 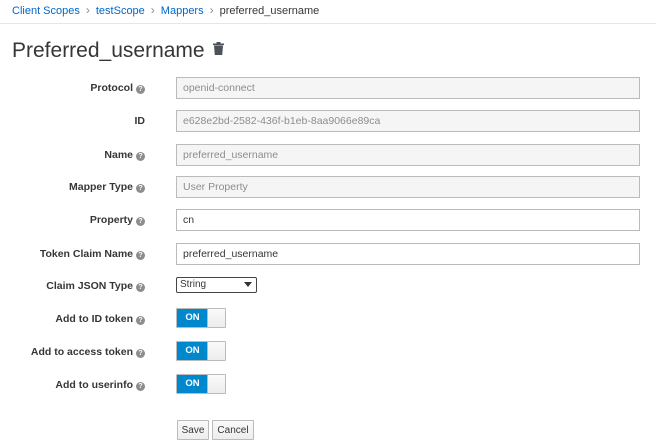 What do you see at coordinates (408, 88) in the screenshot?
I see `protocol-field: openid-connect` at bounding box center [408, 88].